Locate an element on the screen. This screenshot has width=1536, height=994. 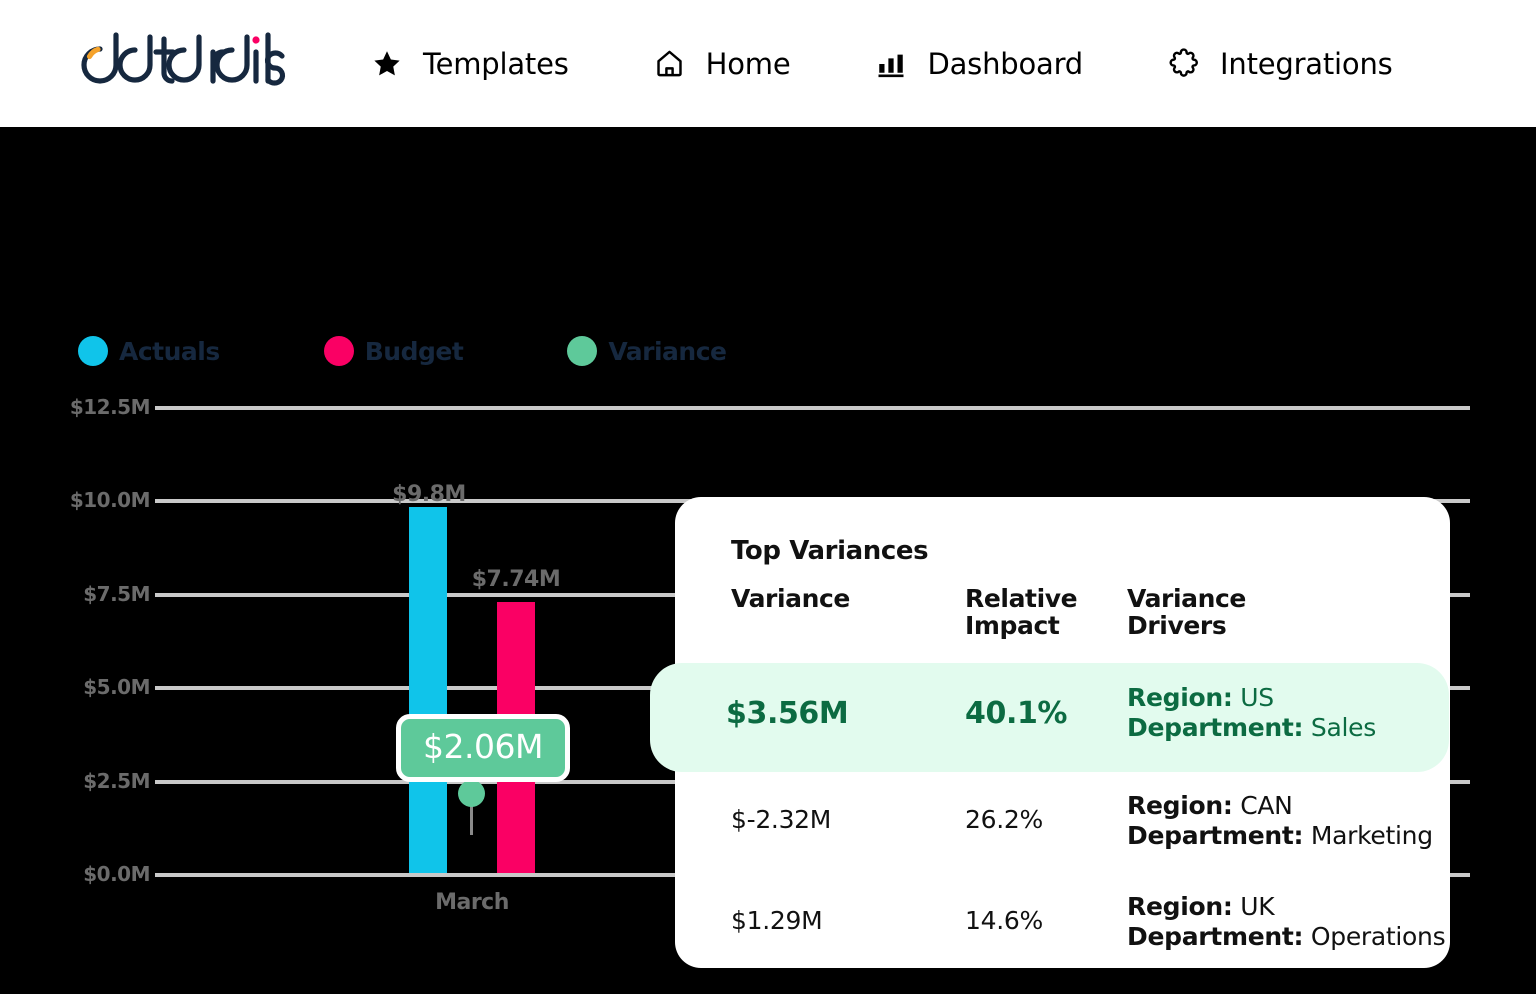
bar-chart-icon is located at coordinates (891, 64).